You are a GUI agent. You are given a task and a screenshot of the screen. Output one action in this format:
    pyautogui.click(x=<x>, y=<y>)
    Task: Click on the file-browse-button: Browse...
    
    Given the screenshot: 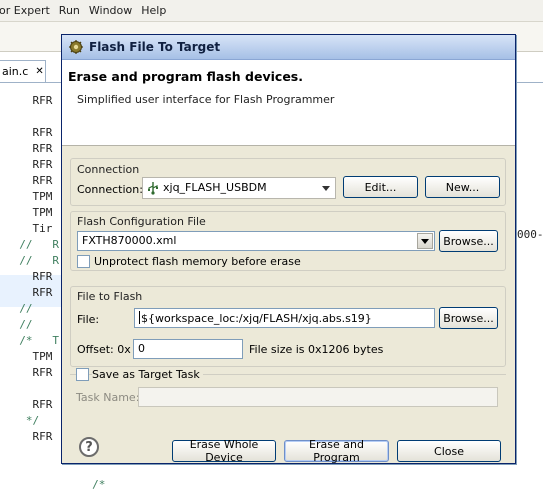 What is the action you would take?
    pyautogui.click(x=468, y=318)
    